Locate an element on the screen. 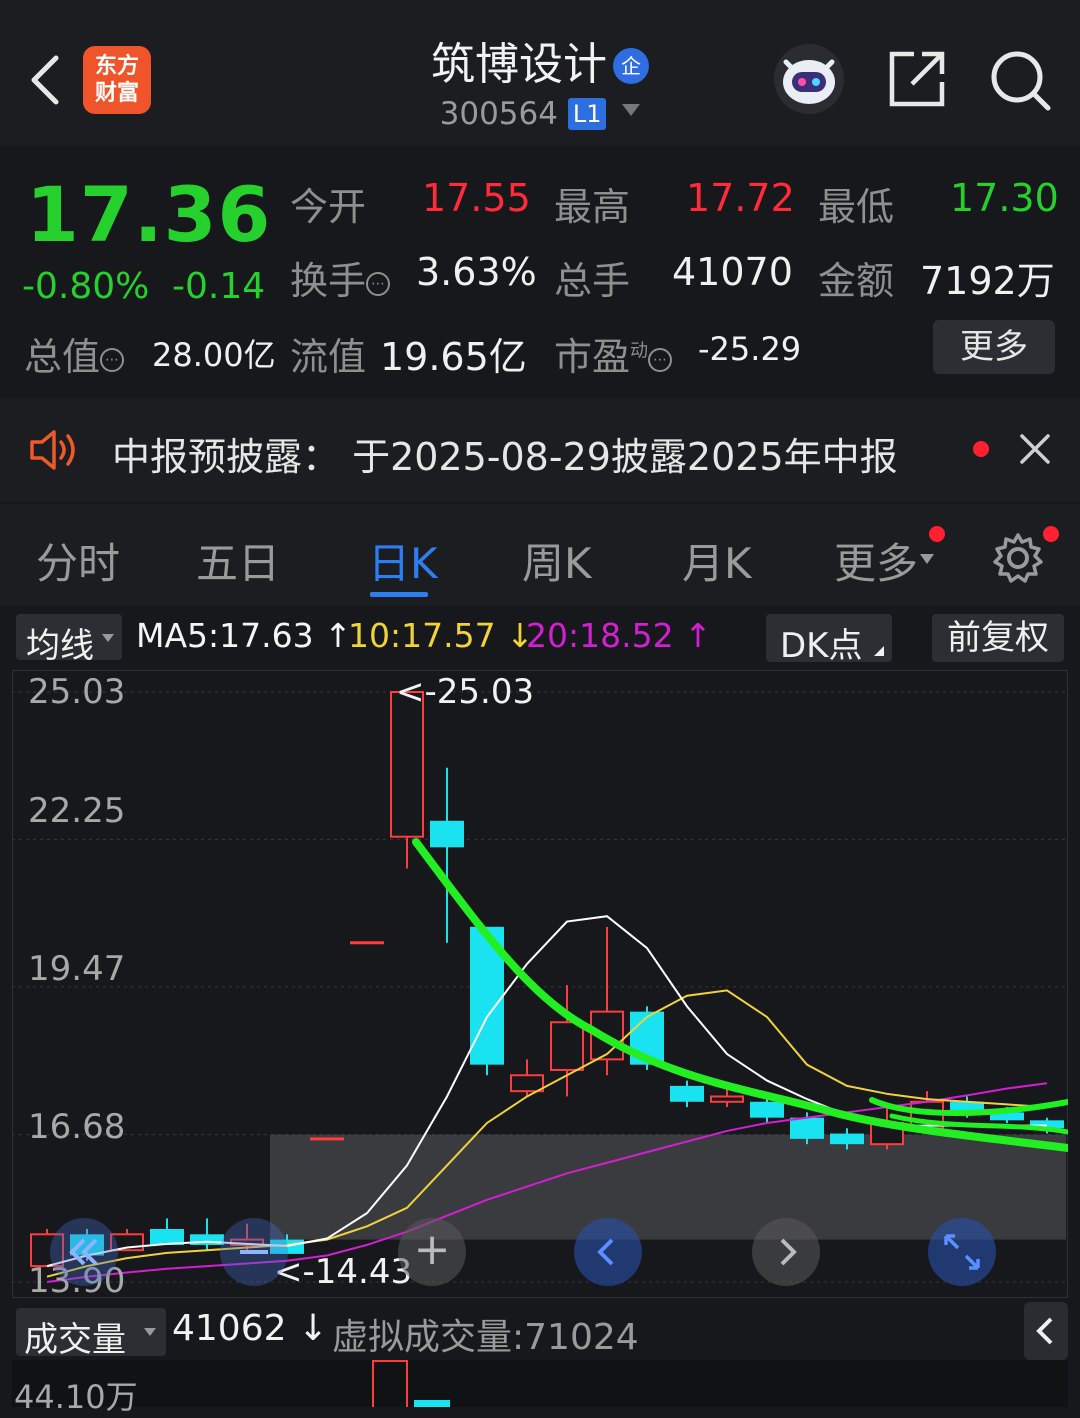 This screenshot has width=1080, height=1418. y-tick-label: 16.68 is located at coordinates (77, 1127).